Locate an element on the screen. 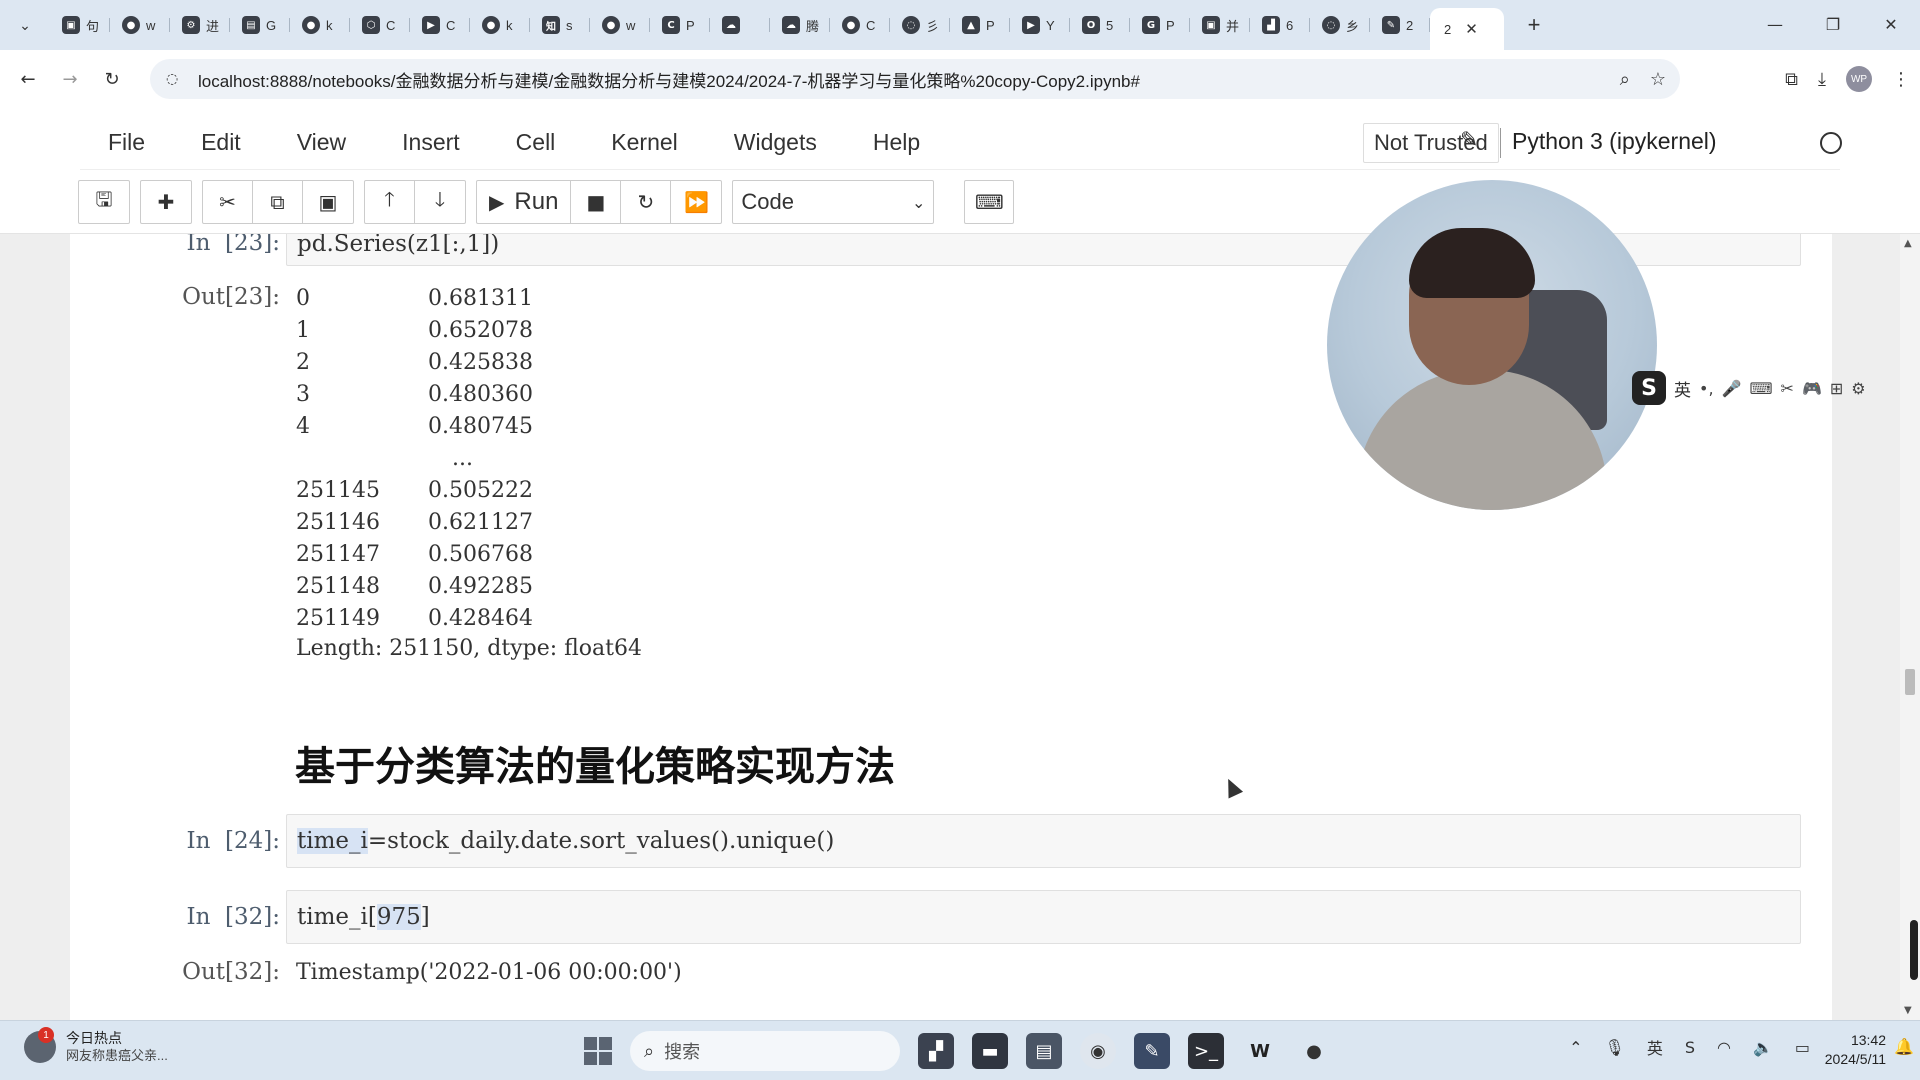 Image resolution: width=1920 pixels, height=1080 pixels. browser-tab: ▤ G is located at coordinates (260, 25).